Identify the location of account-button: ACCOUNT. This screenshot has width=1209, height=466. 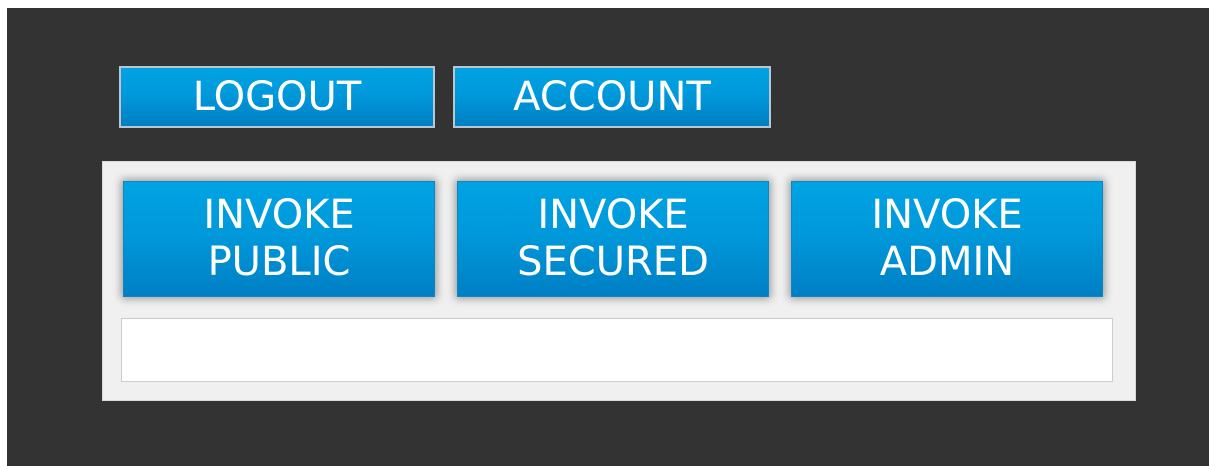
(612, 97).